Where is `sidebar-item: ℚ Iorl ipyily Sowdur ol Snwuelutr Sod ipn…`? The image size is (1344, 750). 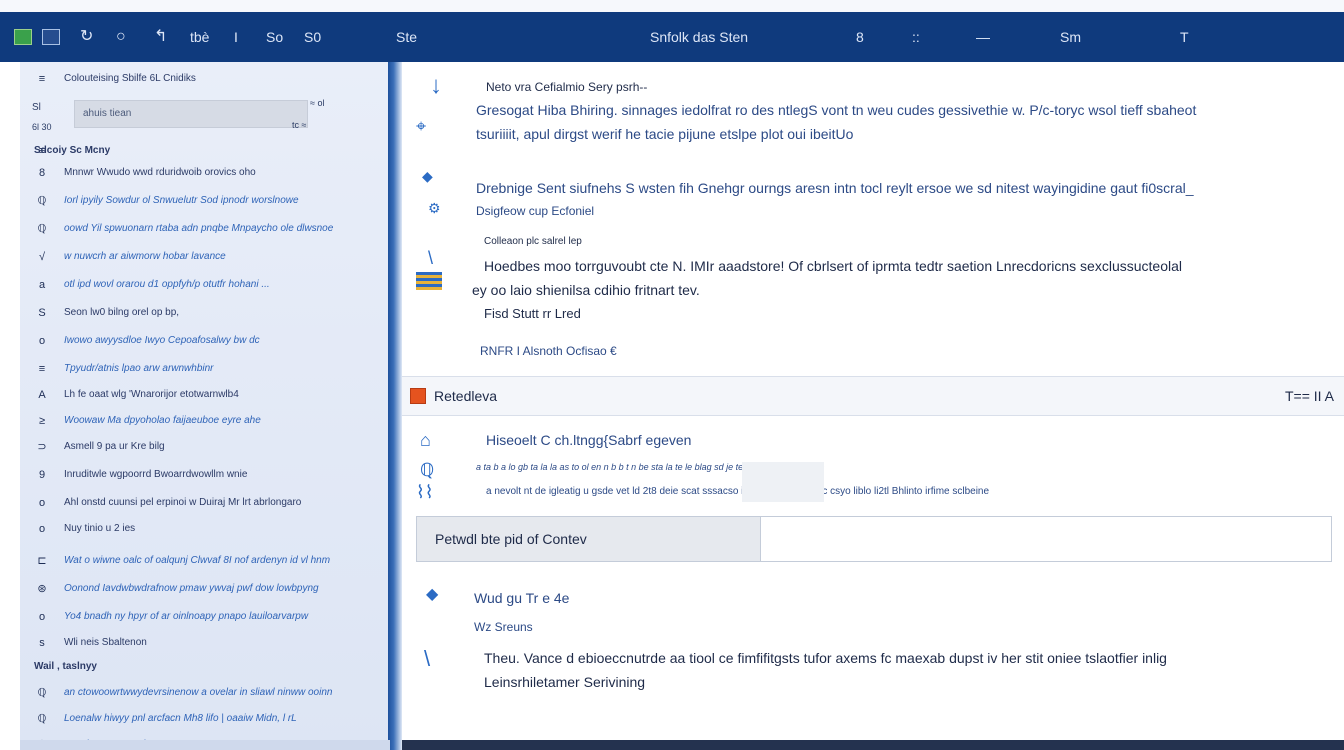 sidebar-item: ℚ Iorl ipyily Sowdur ol Snwuelutr Sod ipn… is located at coordinates (200, 201).